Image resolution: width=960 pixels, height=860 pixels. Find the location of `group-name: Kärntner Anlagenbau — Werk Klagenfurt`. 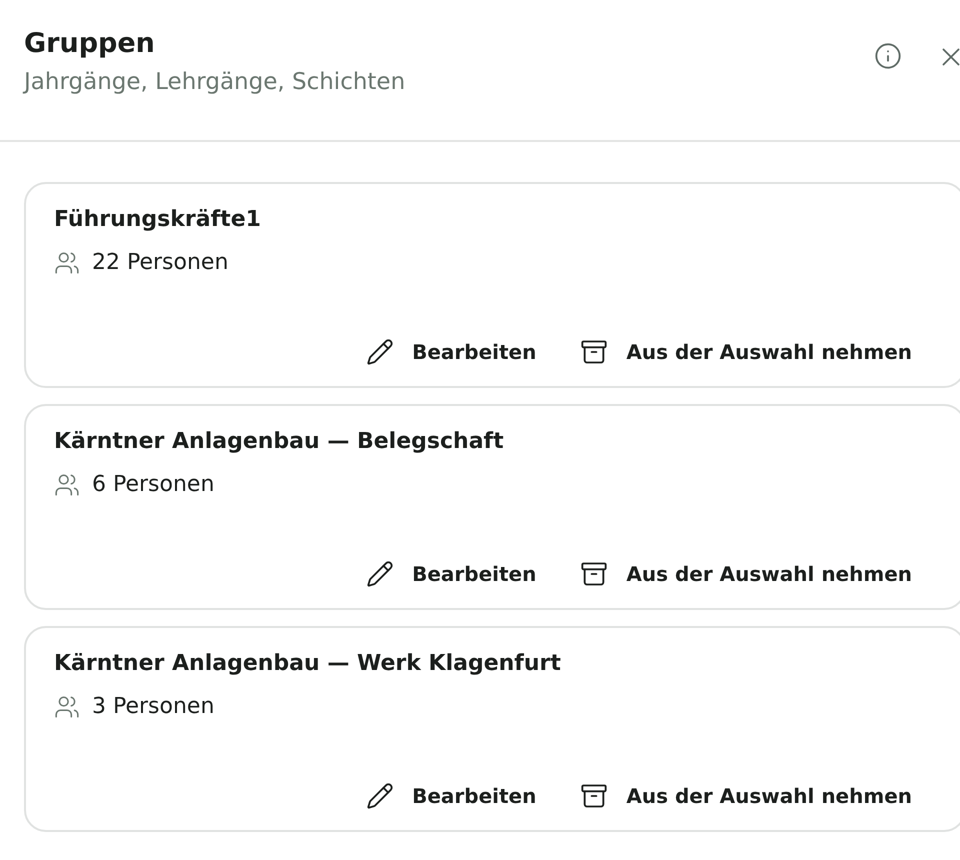

group-name: Kärntner Anlagenbau — Werk Klagenfurt is located at coordinates (308, 664).